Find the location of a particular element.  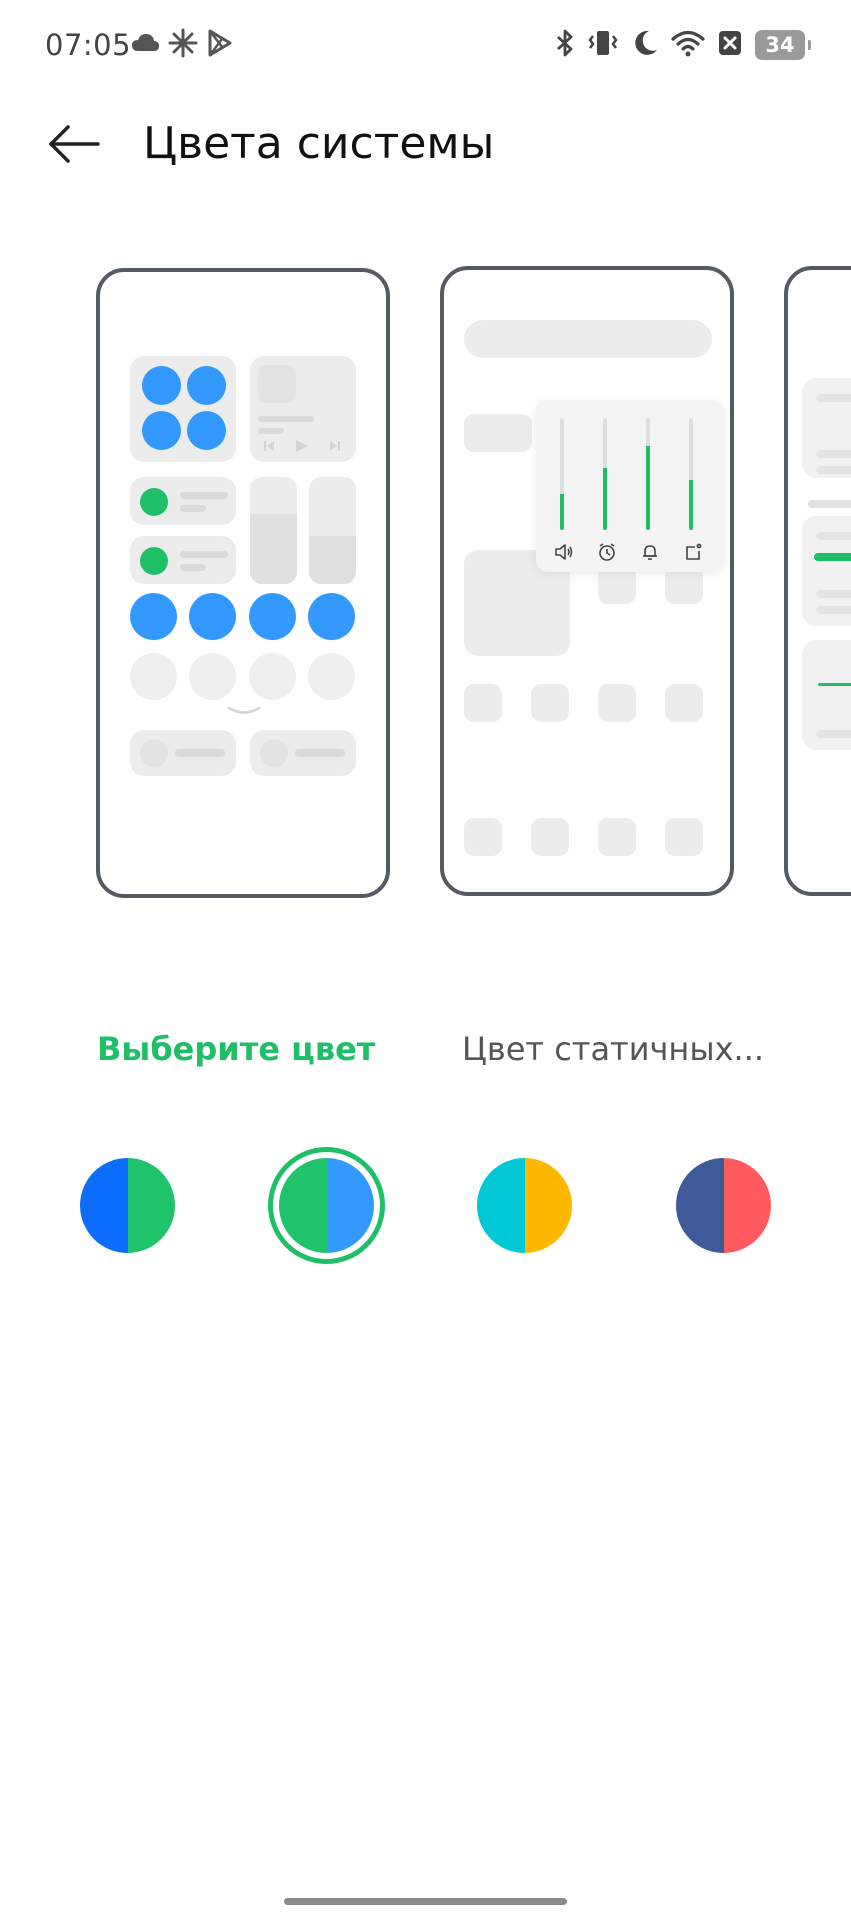

status-bar: 07:05 34 is located at coordinates (425, 45).